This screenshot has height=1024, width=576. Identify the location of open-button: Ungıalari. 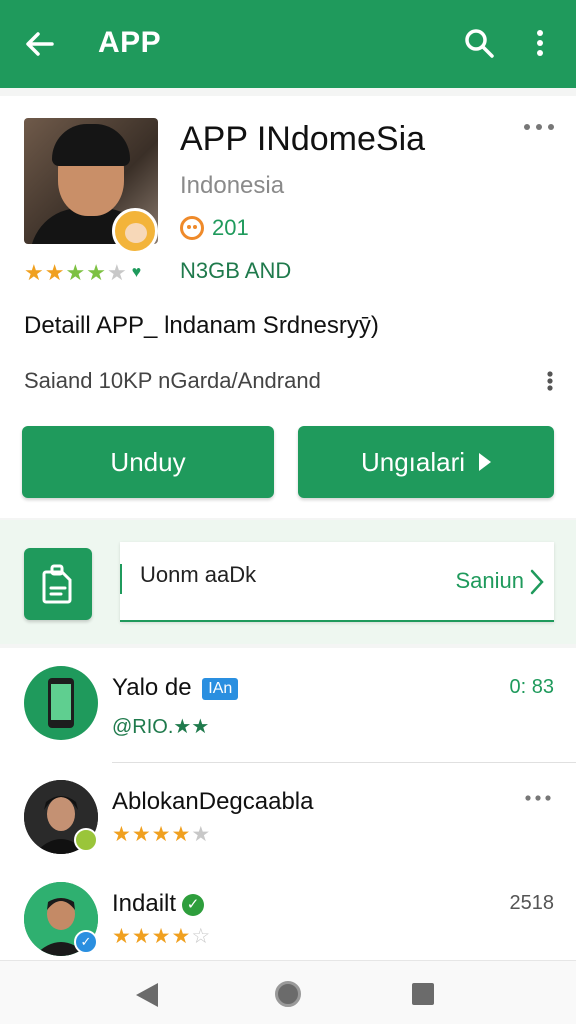
(426, 462).